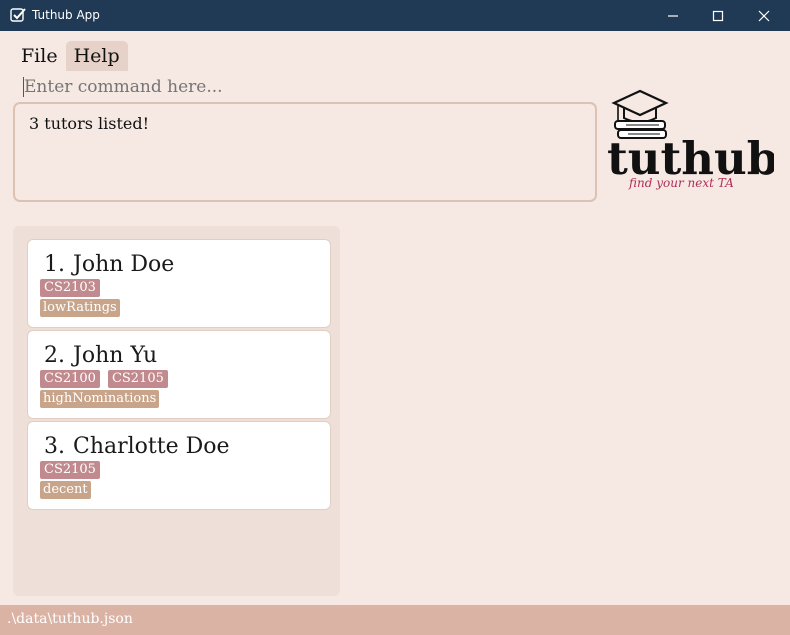 The width and height of the screenshot is (790, 635). I want to click on tutor-index: 1., so click(54, 264).